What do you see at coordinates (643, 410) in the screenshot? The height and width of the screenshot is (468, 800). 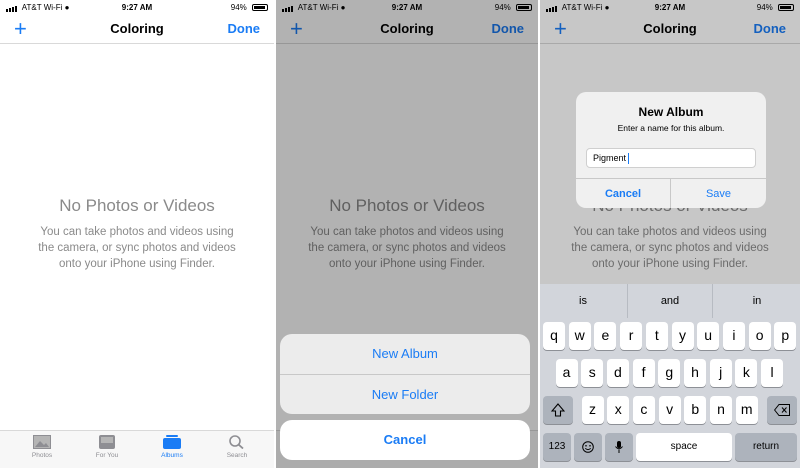 I see `key-c: c` at bounding box center [643, 410].